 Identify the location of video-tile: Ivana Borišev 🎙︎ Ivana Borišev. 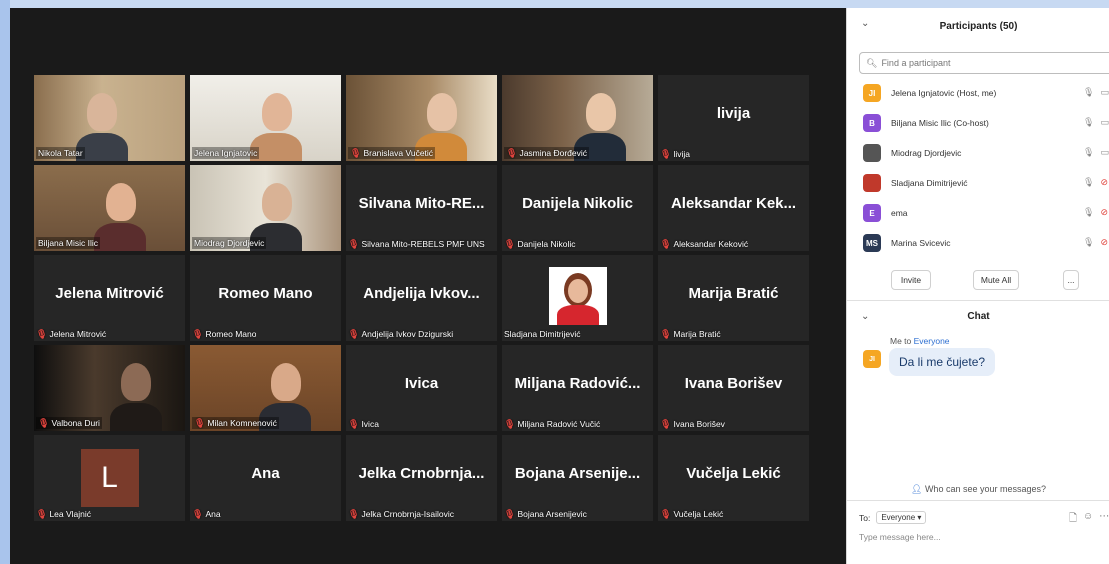
(733, 388).